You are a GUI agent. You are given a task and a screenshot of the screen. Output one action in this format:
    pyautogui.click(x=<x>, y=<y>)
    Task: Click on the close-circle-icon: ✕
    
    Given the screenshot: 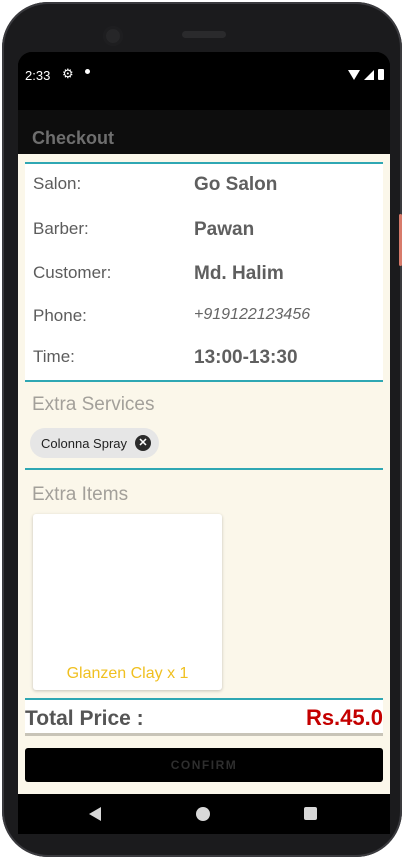 What is the action you would take?
    pyautogui.click(x=143, y=443)
    